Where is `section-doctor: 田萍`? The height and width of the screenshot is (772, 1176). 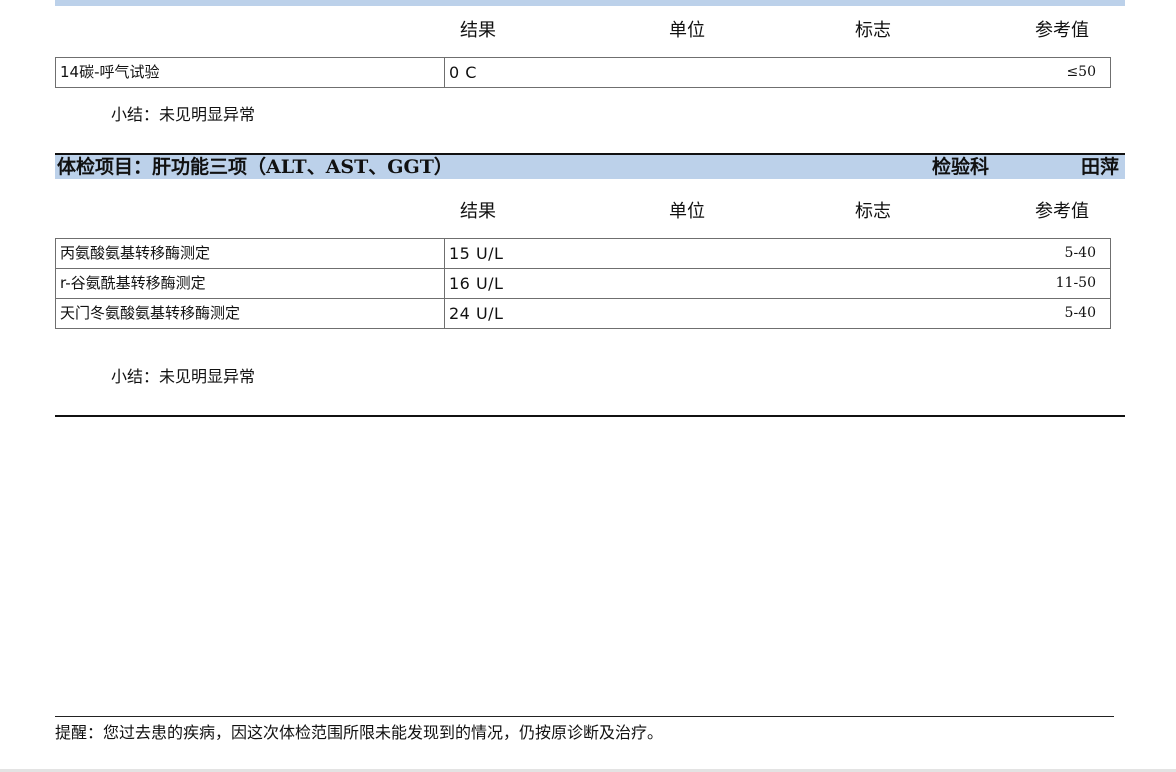 section-doctor: 田萍 is located at coordinates (1099, 167).